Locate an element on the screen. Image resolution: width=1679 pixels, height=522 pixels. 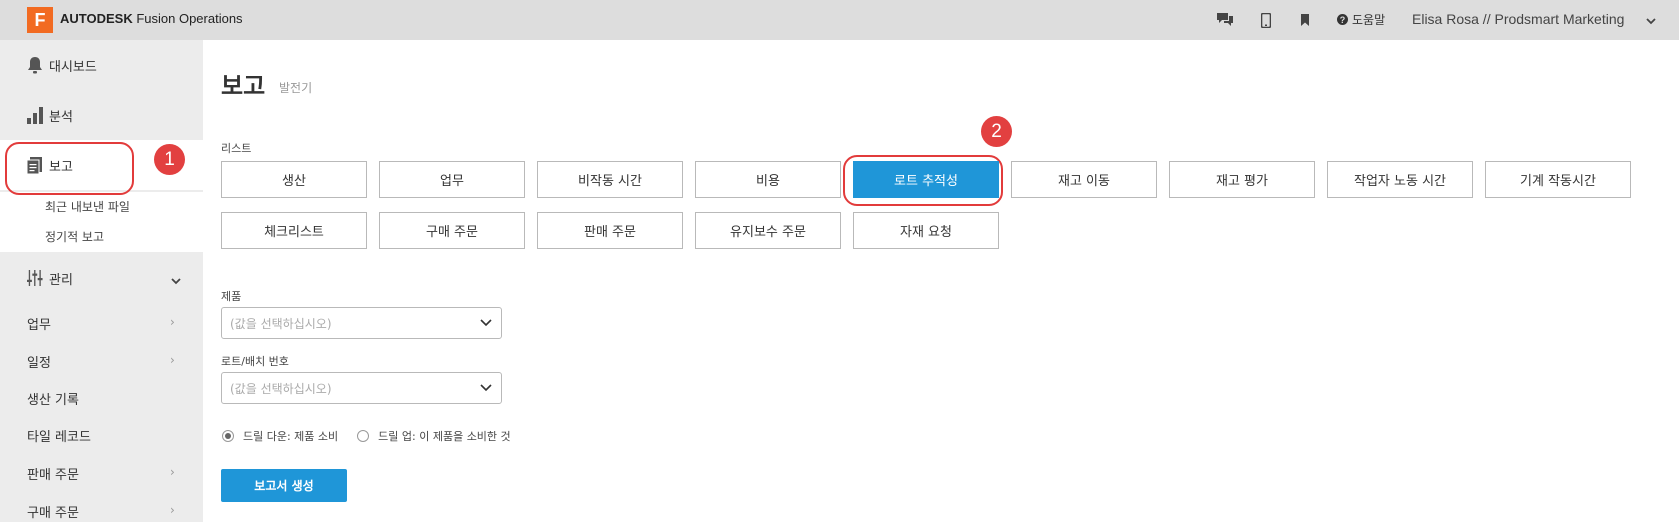
fusion-logo-icon: F is located at coordinates (40, 20).